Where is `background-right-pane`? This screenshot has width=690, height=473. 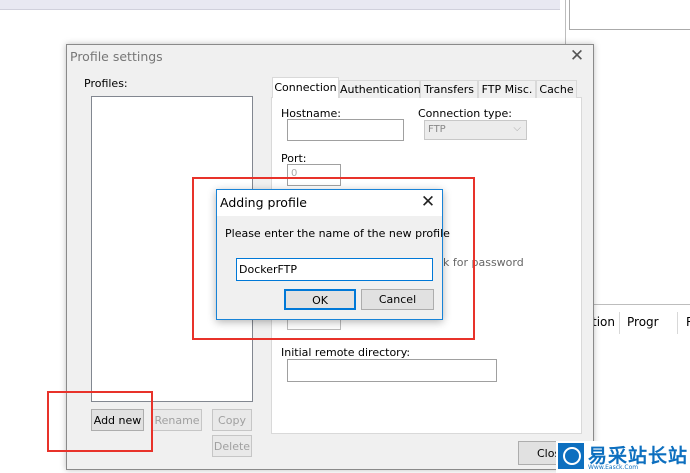 background-right-pane is located at coordinates (629, 15).